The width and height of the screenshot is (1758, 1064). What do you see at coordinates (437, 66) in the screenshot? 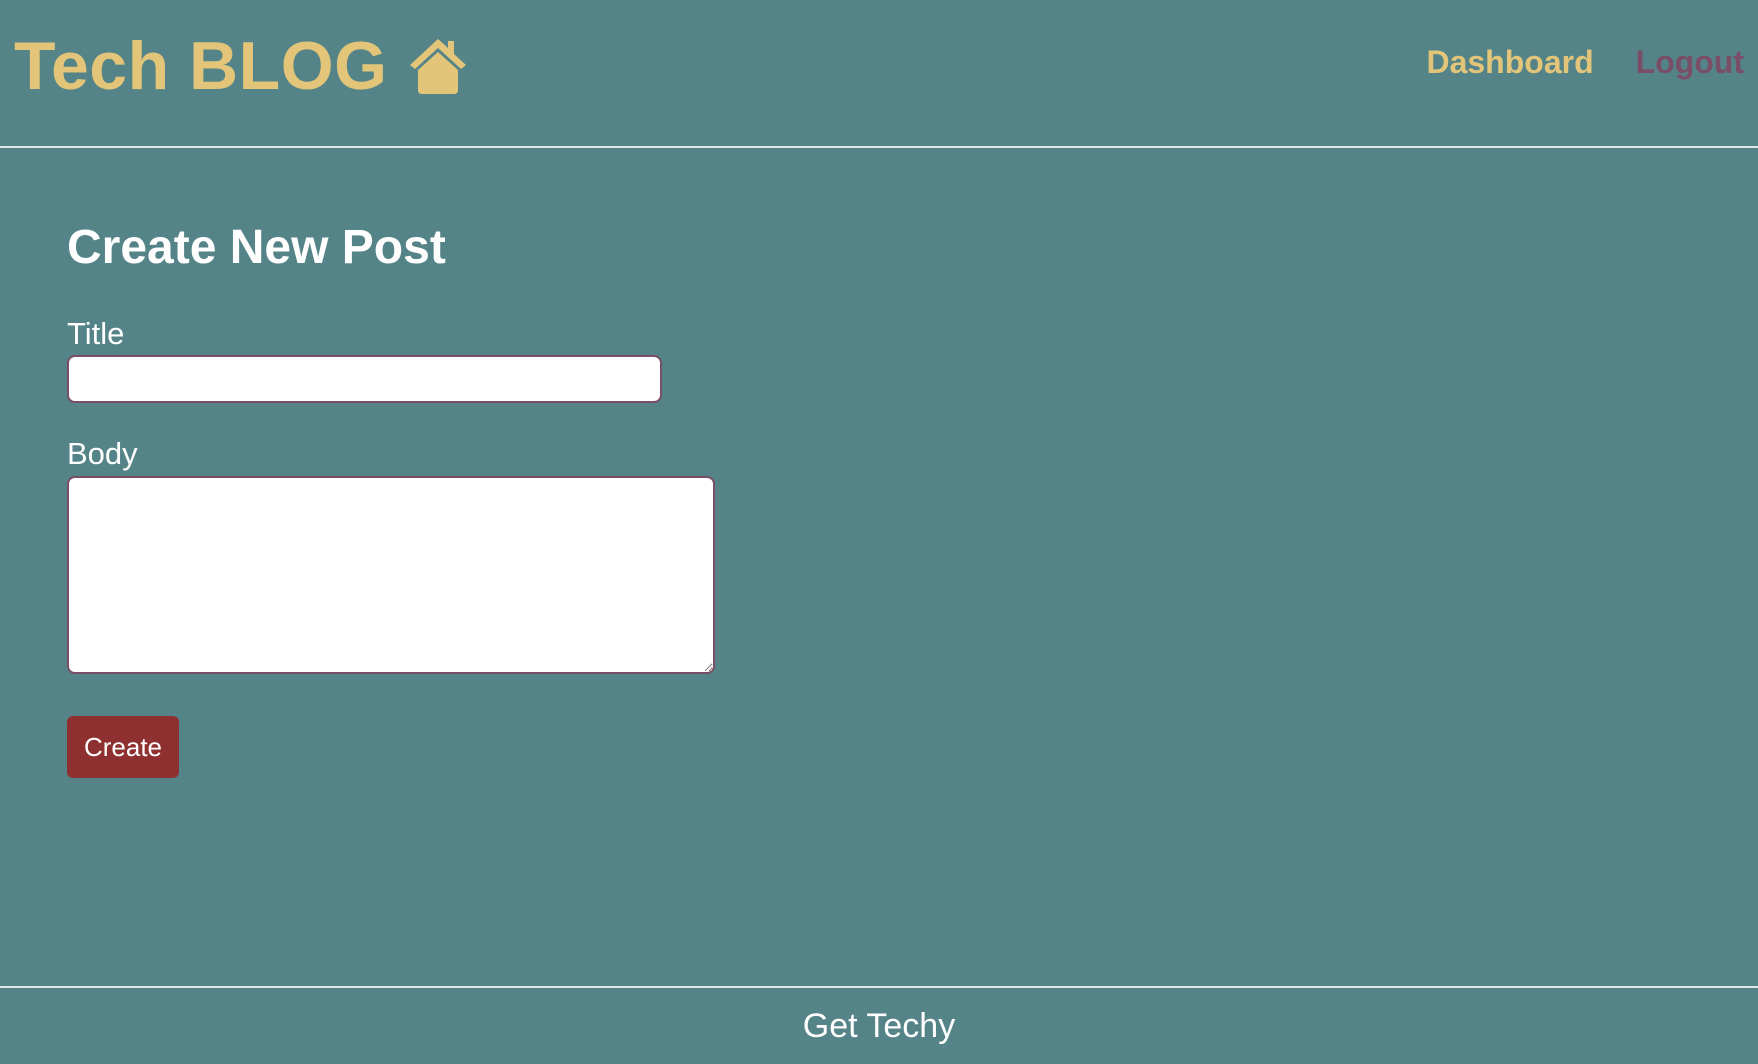
I see `home-icon` at bounding box center [437, 66].